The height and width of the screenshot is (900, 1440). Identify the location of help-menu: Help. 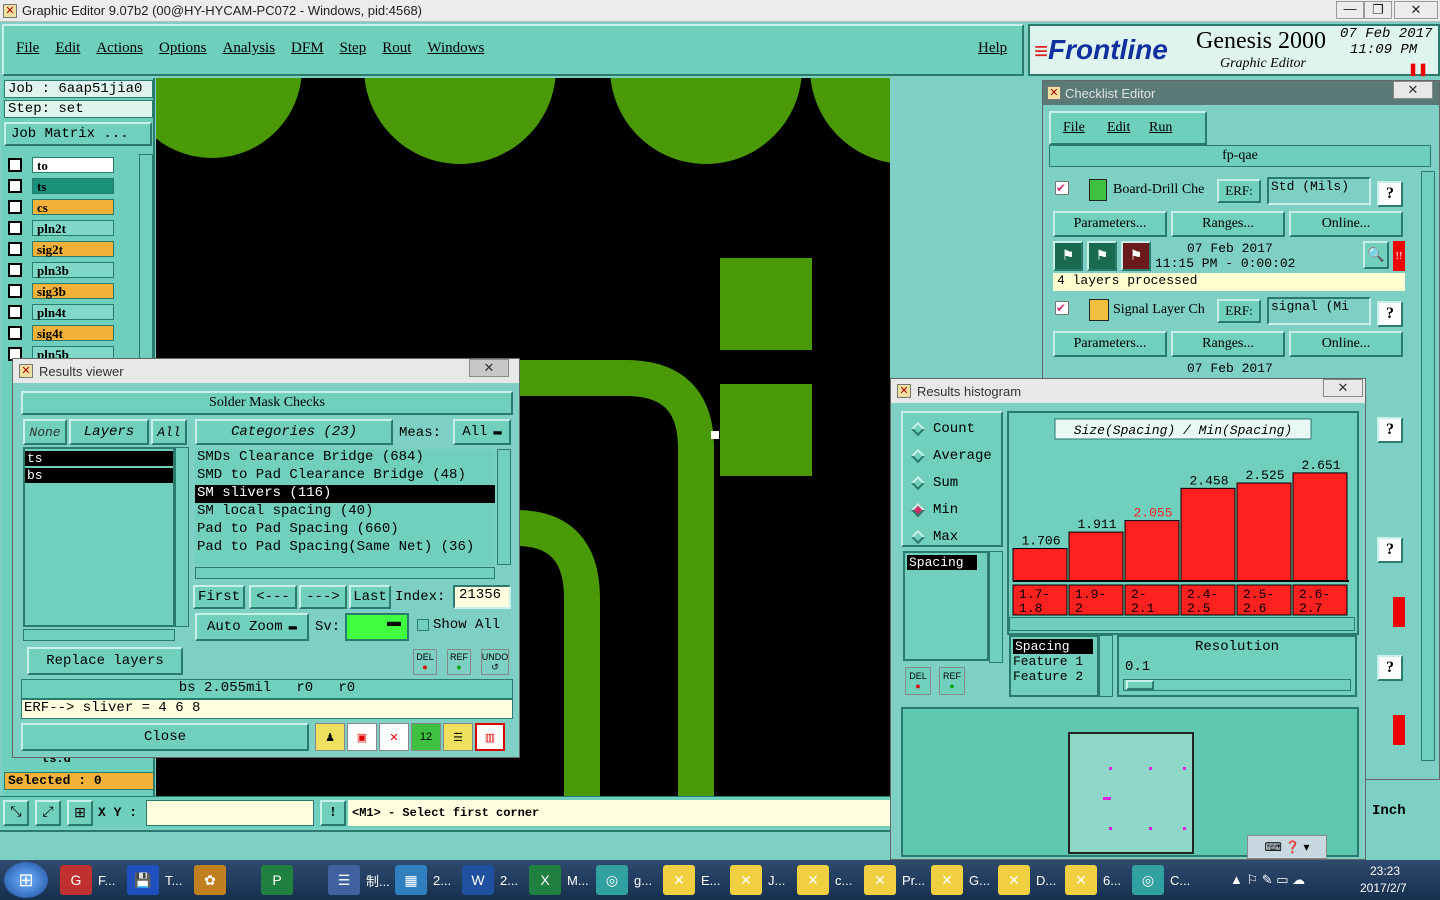
(992, 48).